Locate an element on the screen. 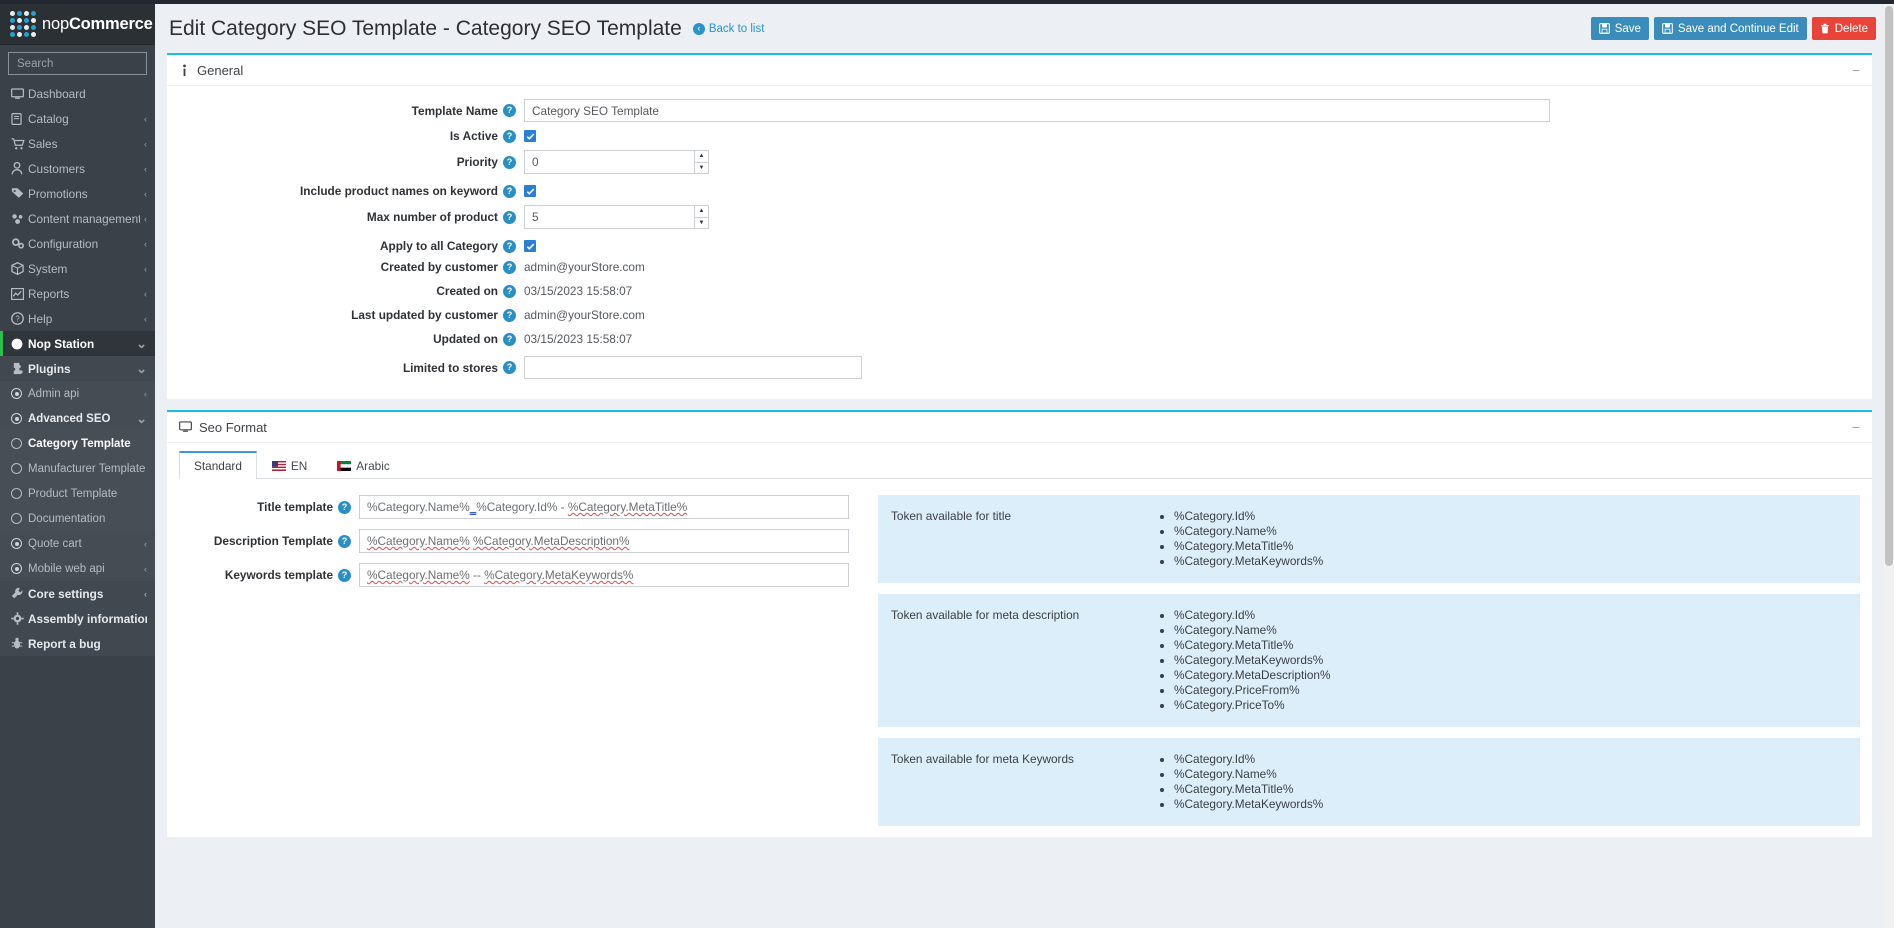  ae-flag-icon is located at coordinates (344, 465).